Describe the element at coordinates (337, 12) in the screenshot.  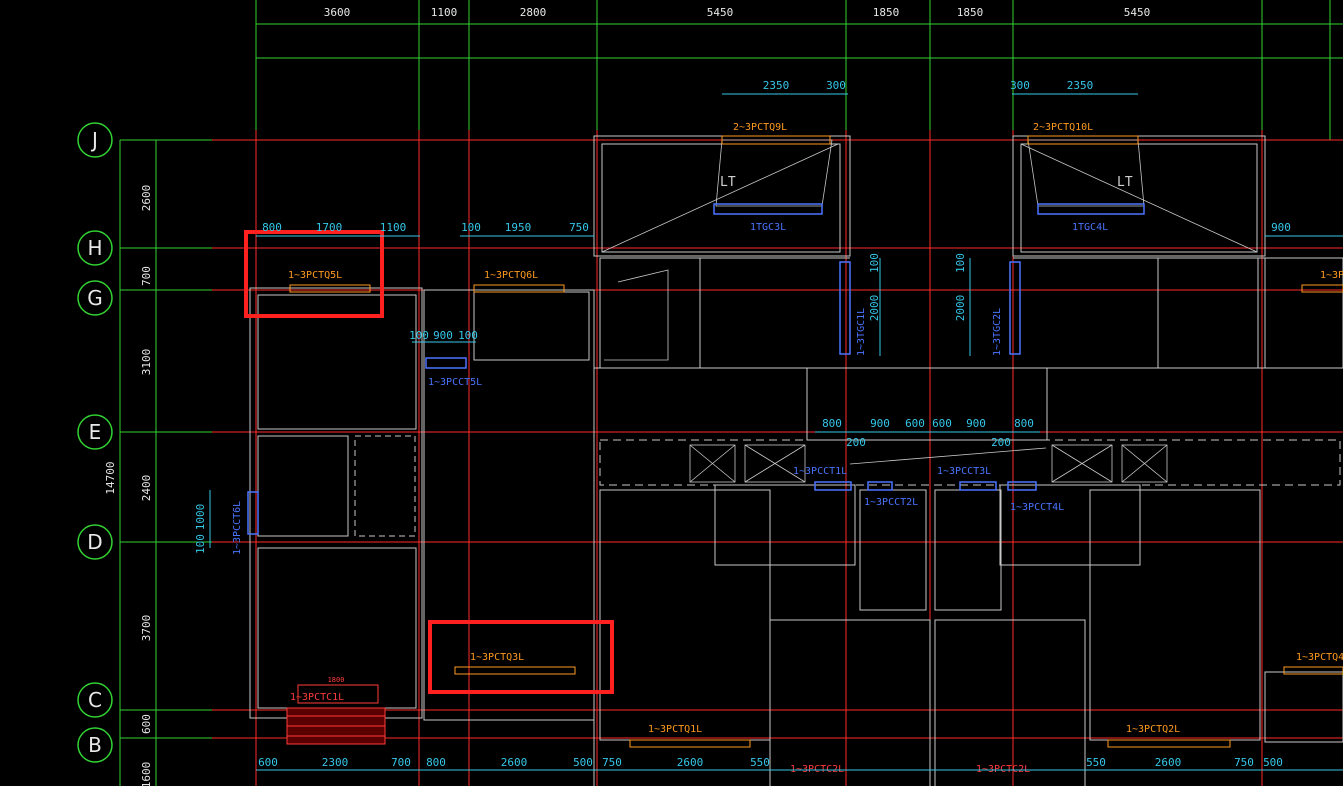
I see `top-dim: 3600` at that location.